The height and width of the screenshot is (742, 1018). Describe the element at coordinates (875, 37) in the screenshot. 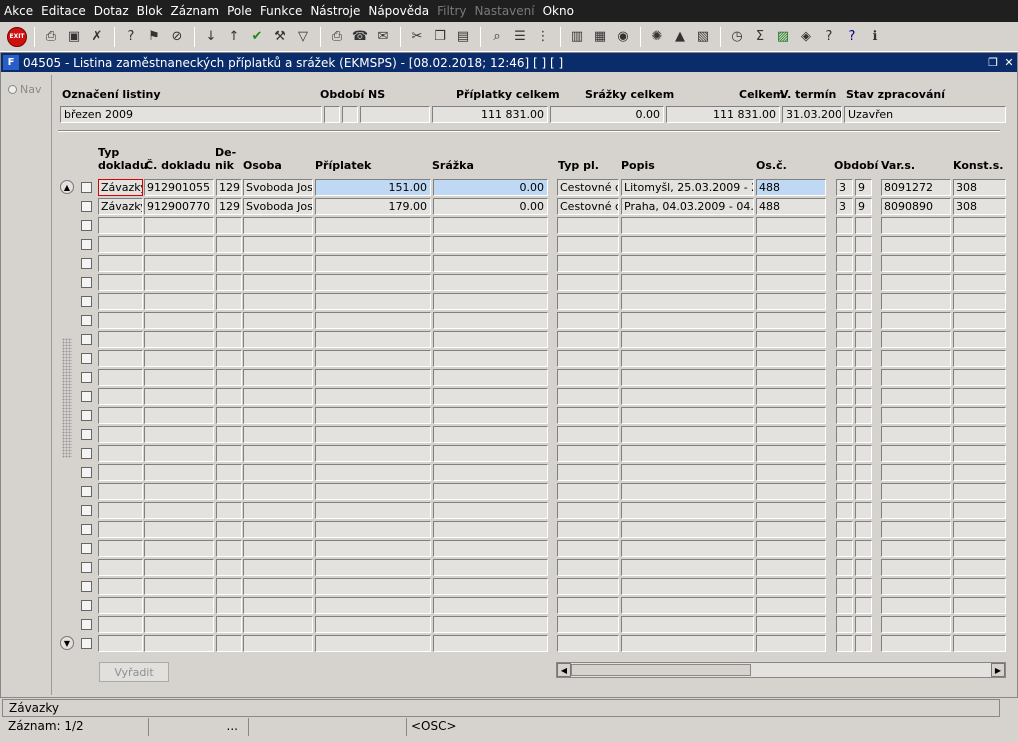

I see `info-icon: ℹ` at that location.